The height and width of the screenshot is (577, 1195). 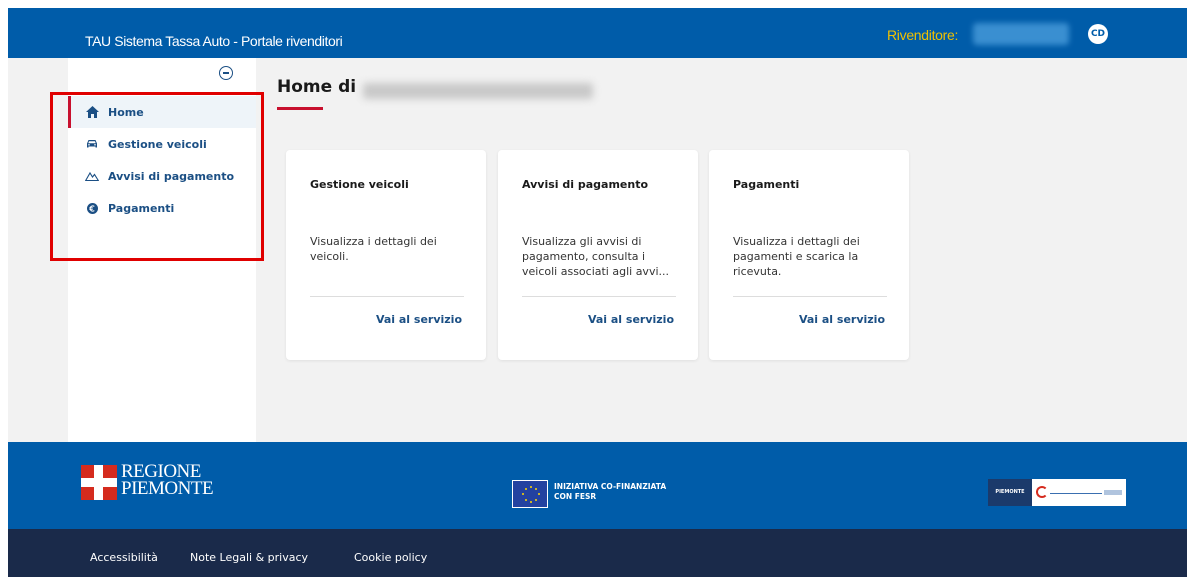 I want to click on reseller-label: Rivenditore:, so click(x=923, y=35).